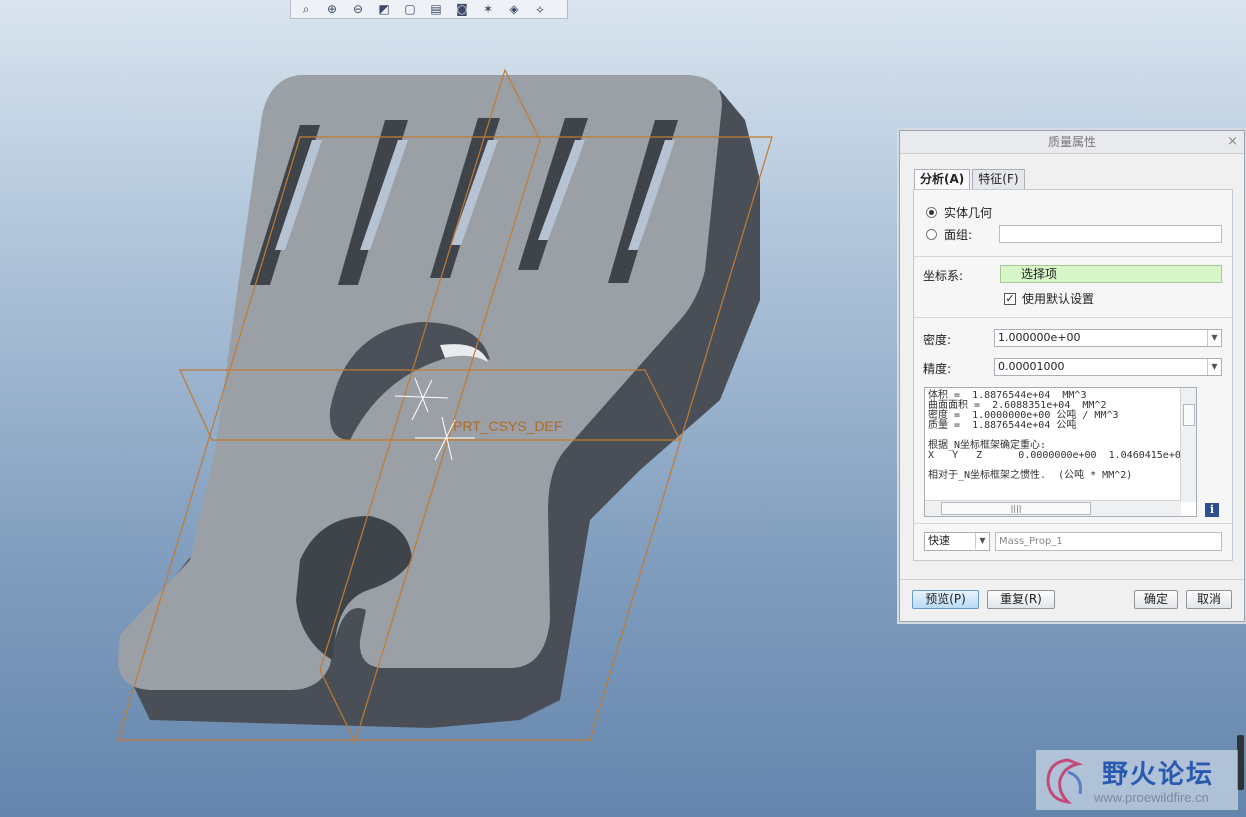 The height and width of the screenshot is (817, 1246). What do you see at coordinates (931, 234) in the screenshot?
I see `quilt-radio` at bounding box center [931, 234].